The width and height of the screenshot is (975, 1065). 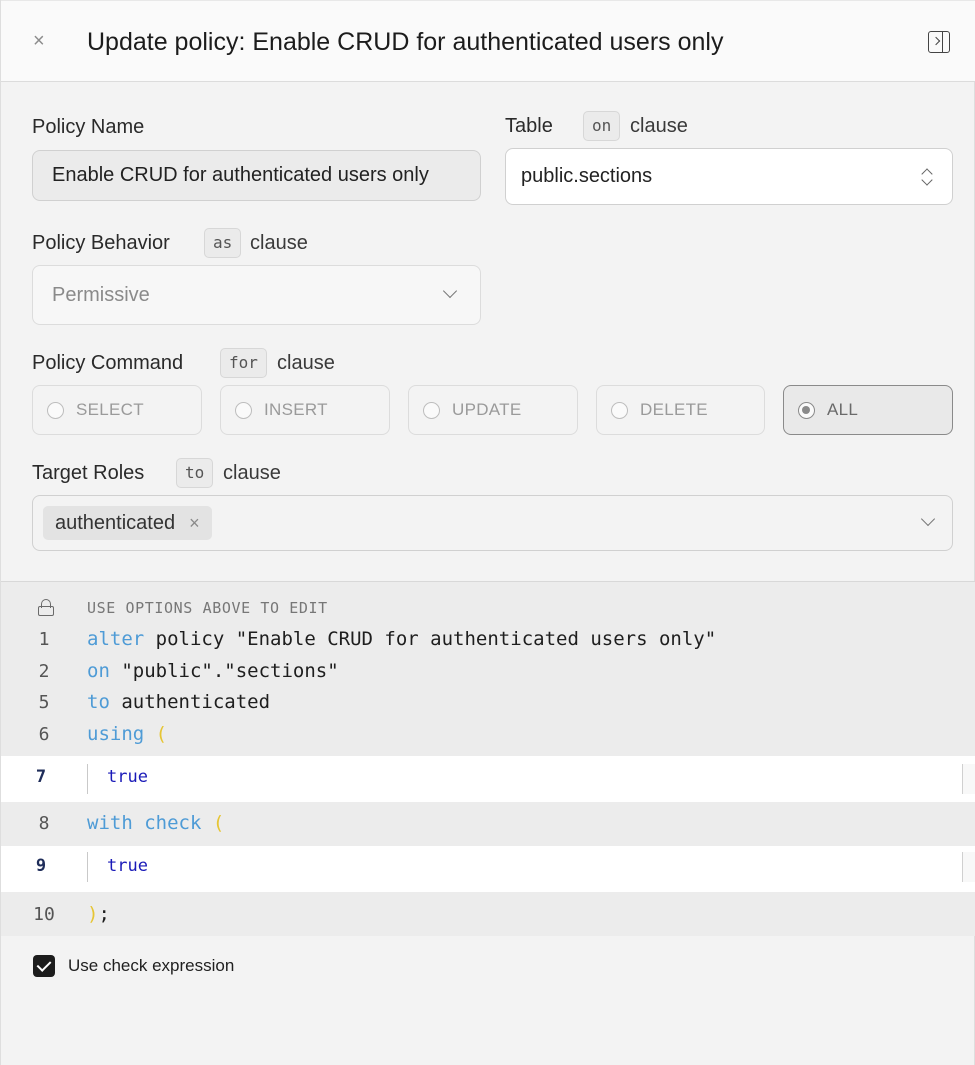 I want to click on code-line: );, so click(x=98, y=914).